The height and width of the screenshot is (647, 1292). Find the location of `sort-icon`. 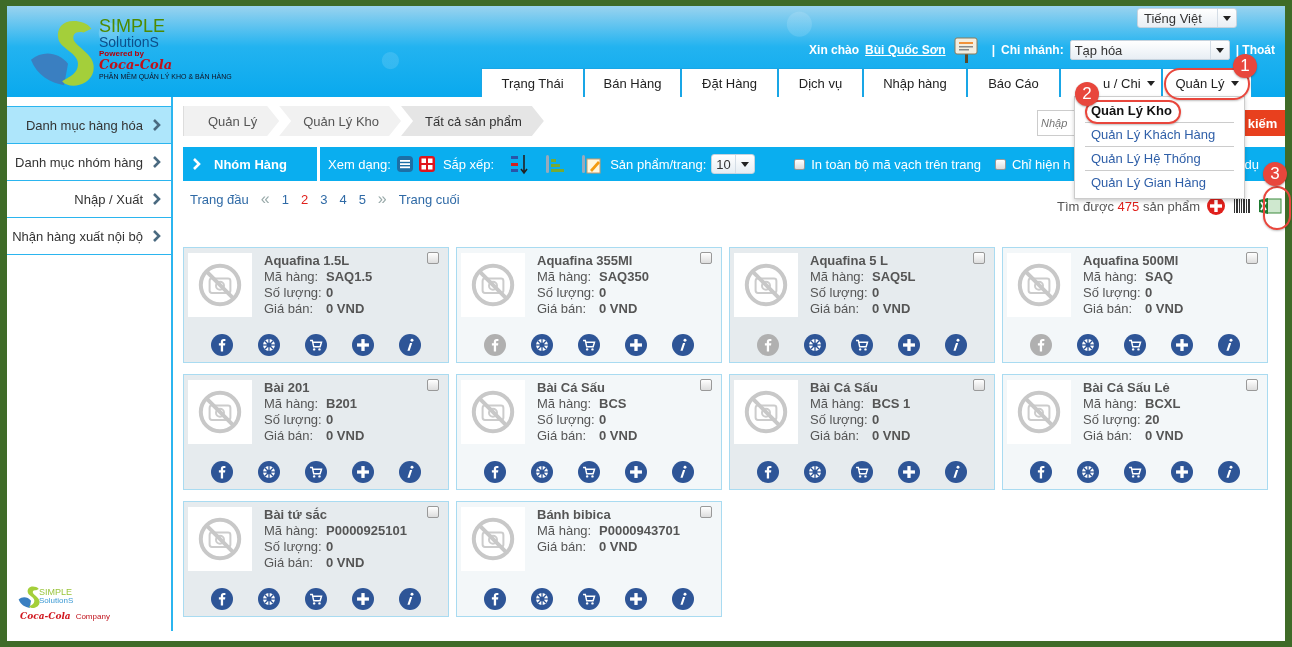

sort-icon is located at coordinates (519, 164).